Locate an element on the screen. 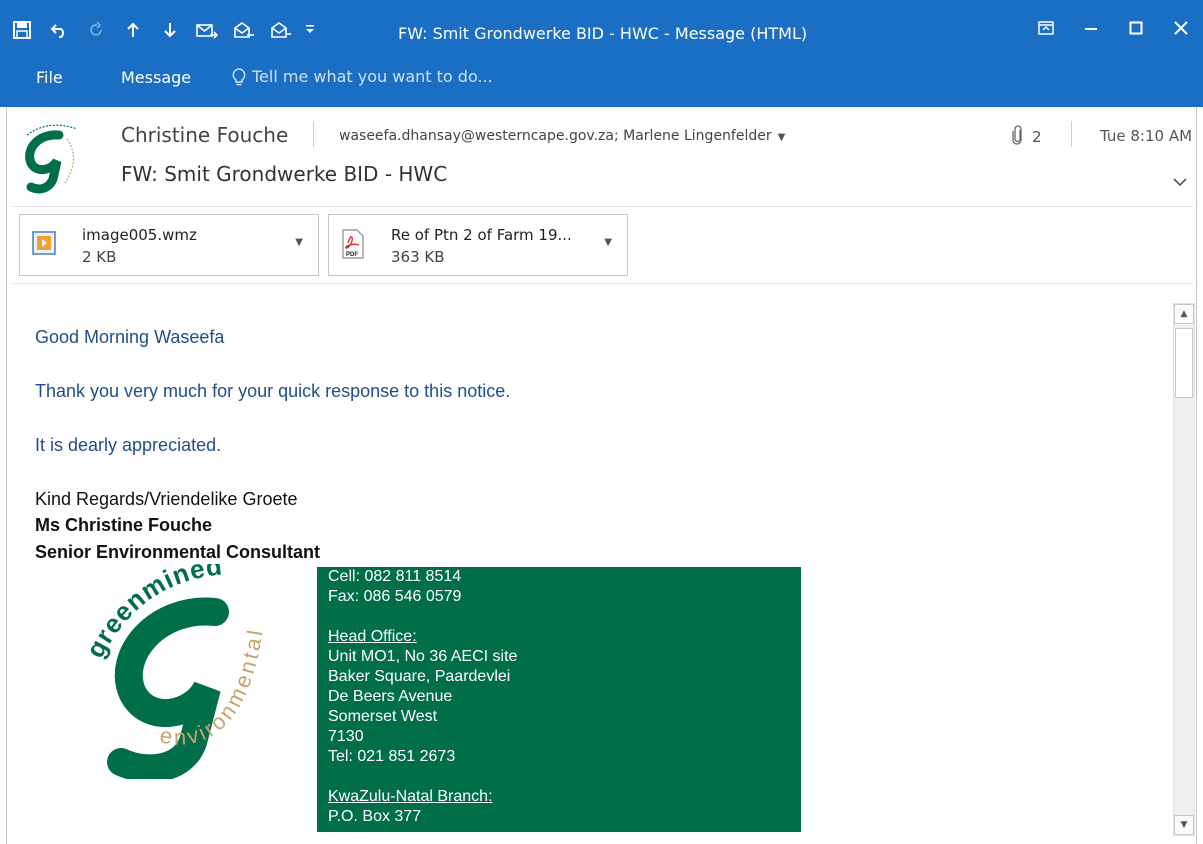  attachment-count: 2 is located at coordinates (1027, 137).